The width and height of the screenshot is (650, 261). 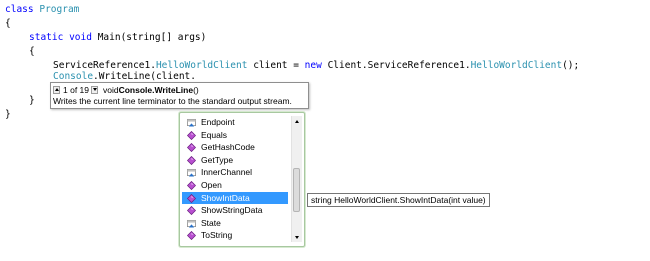 What do you see at coordinates (59, 9) in the screenshot?
I see `class-name: Program` at bounding box center [59, 9].